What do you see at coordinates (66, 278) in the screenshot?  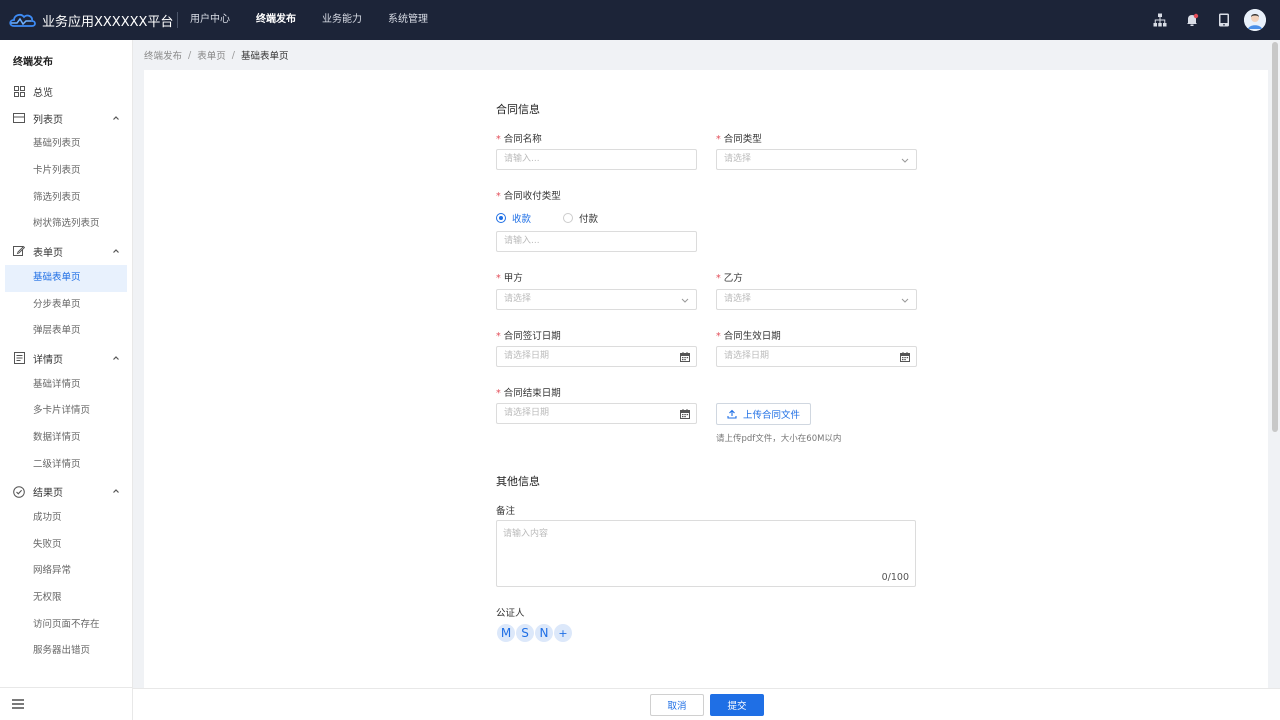 I see `sidebar-item-basic-form: 基础表单页` at bounding box center [66, 278].